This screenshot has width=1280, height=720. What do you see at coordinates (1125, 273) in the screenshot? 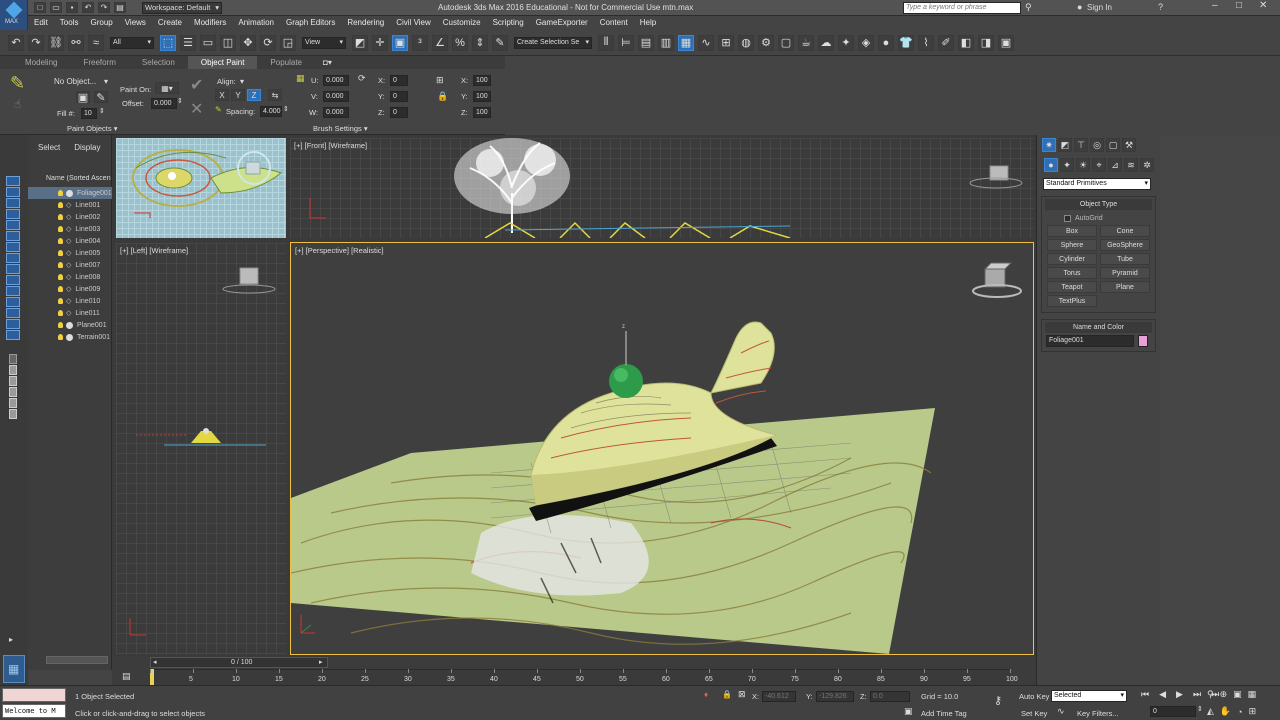
I see `pyramid-button: Pyramid` at bounding box center [1125, 273].